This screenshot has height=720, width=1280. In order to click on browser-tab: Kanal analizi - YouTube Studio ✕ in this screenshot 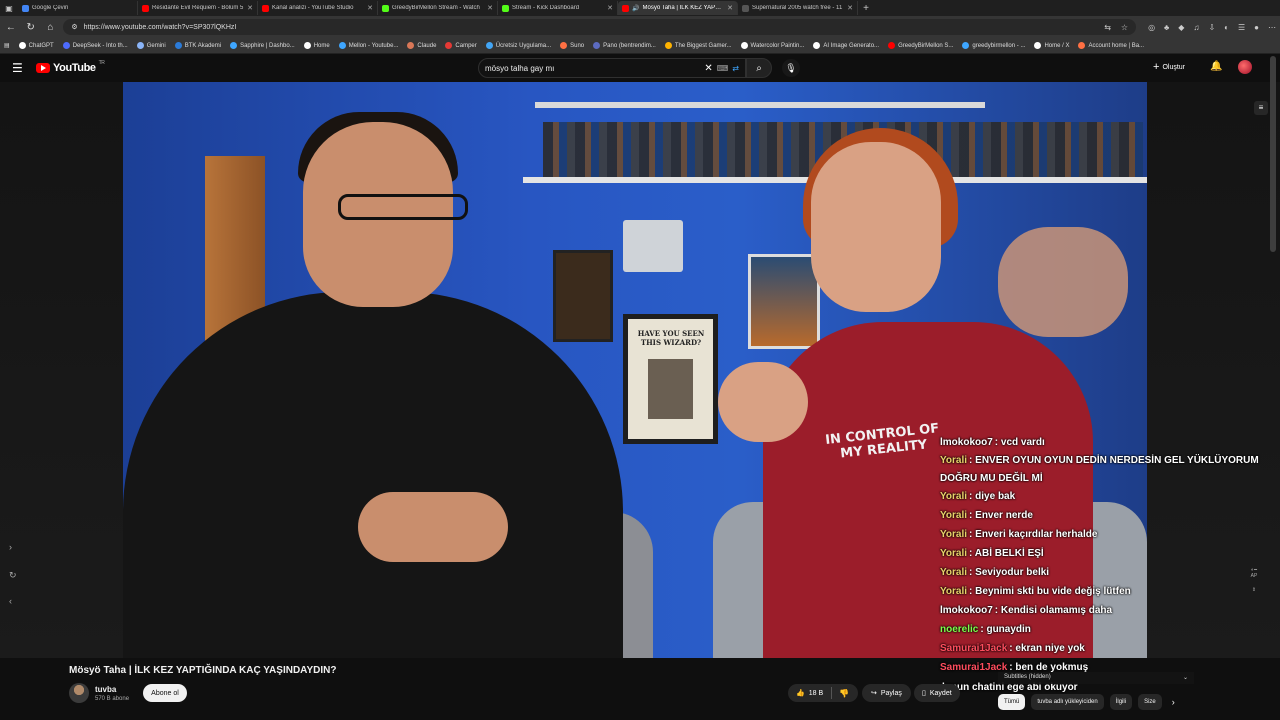, I will do `click(318, 8)`.